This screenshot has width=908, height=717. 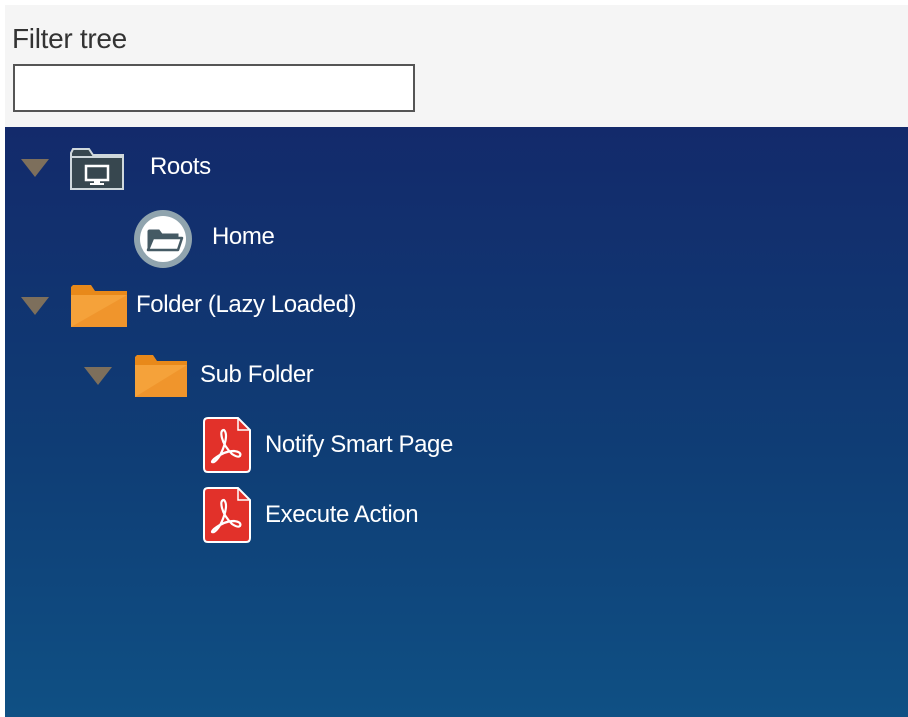 What do you see at coordinates (359, 444) in the screenshot?
I see `tree-node-label: Notify Smart Page` at bounding box center [359, 444].